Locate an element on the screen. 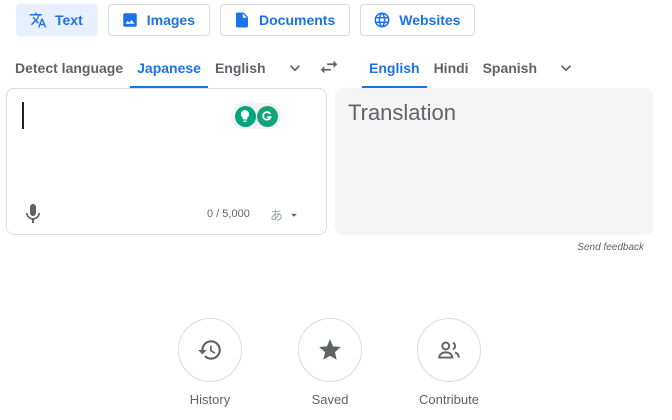 The image size is (672, 420). contribute-action: Contribute is located at coordinates (449, 362).